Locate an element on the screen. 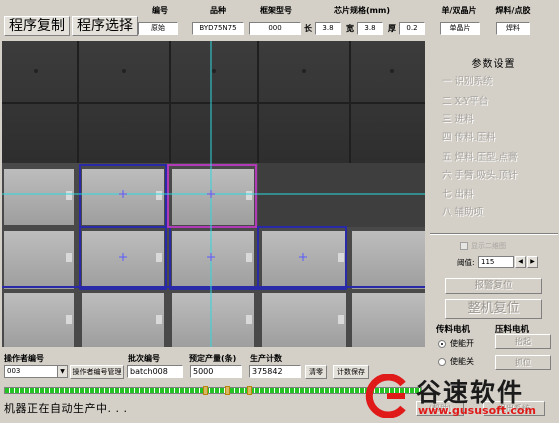  production-progress-bar is located at coordinates (213, 390).